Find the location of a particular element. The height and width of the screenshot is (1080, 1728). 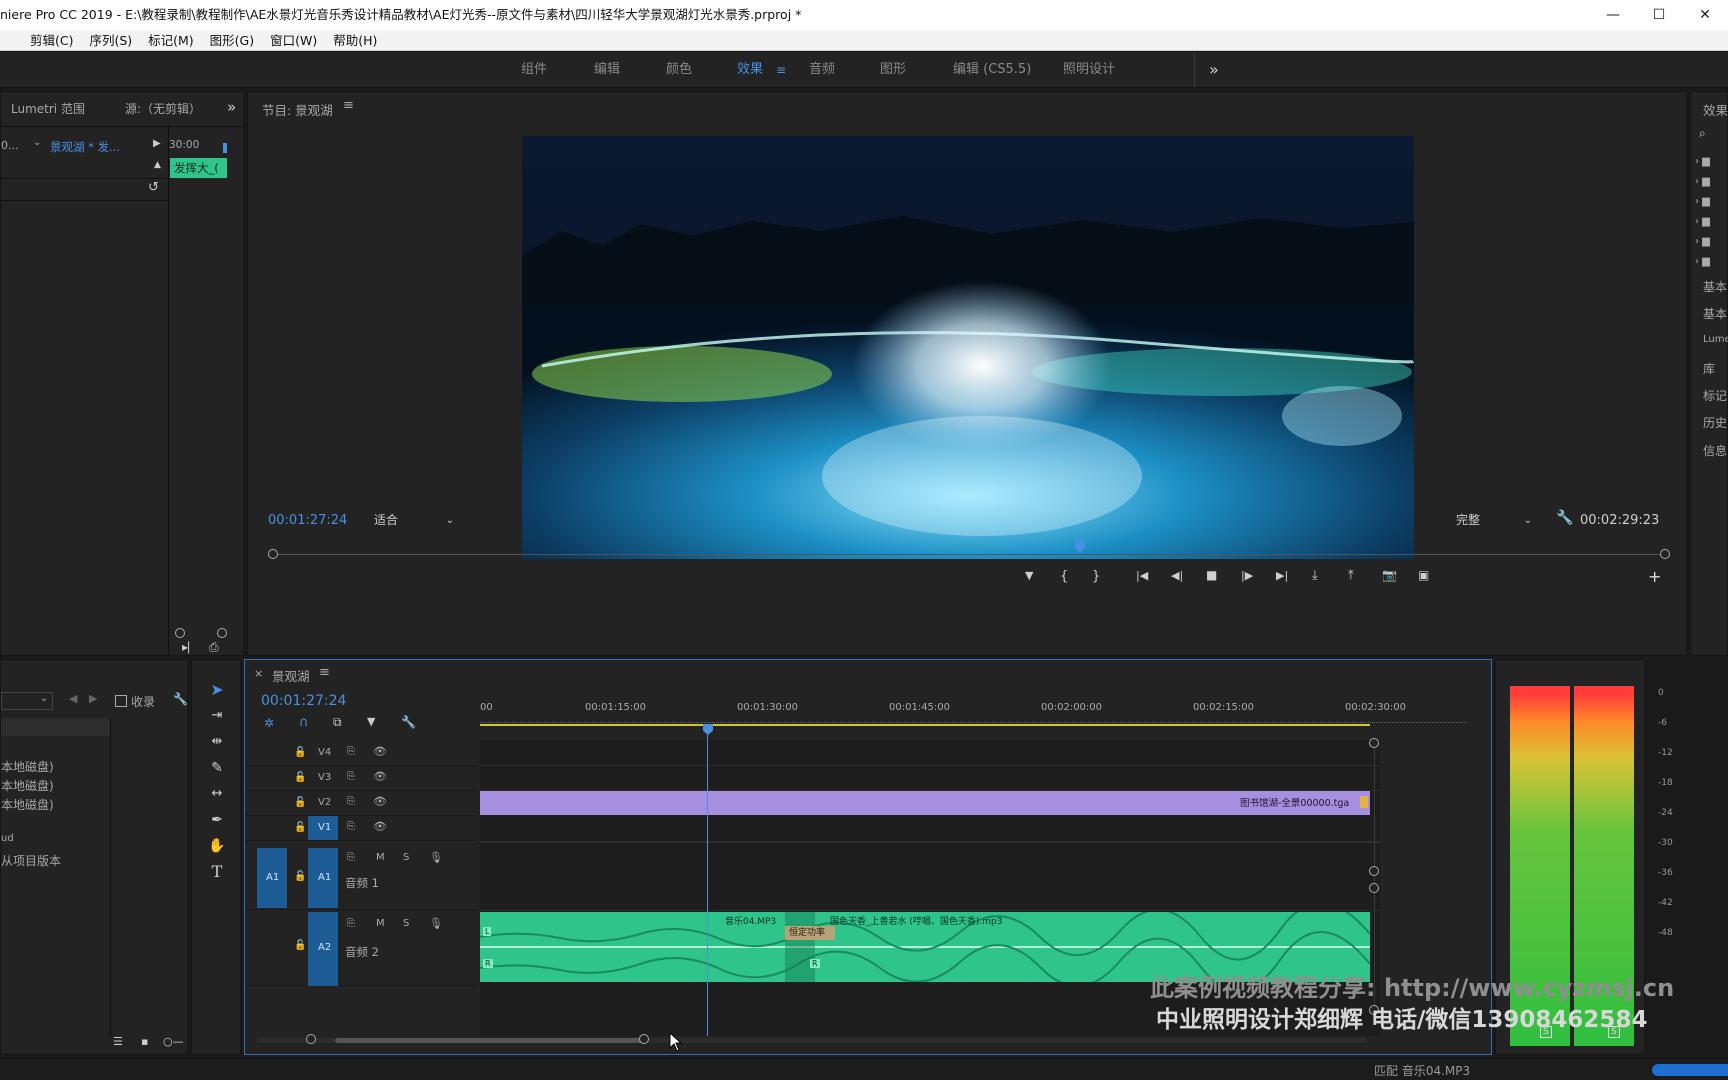

hand-tool-icon: ✋ is located at coordinates (217, 846).